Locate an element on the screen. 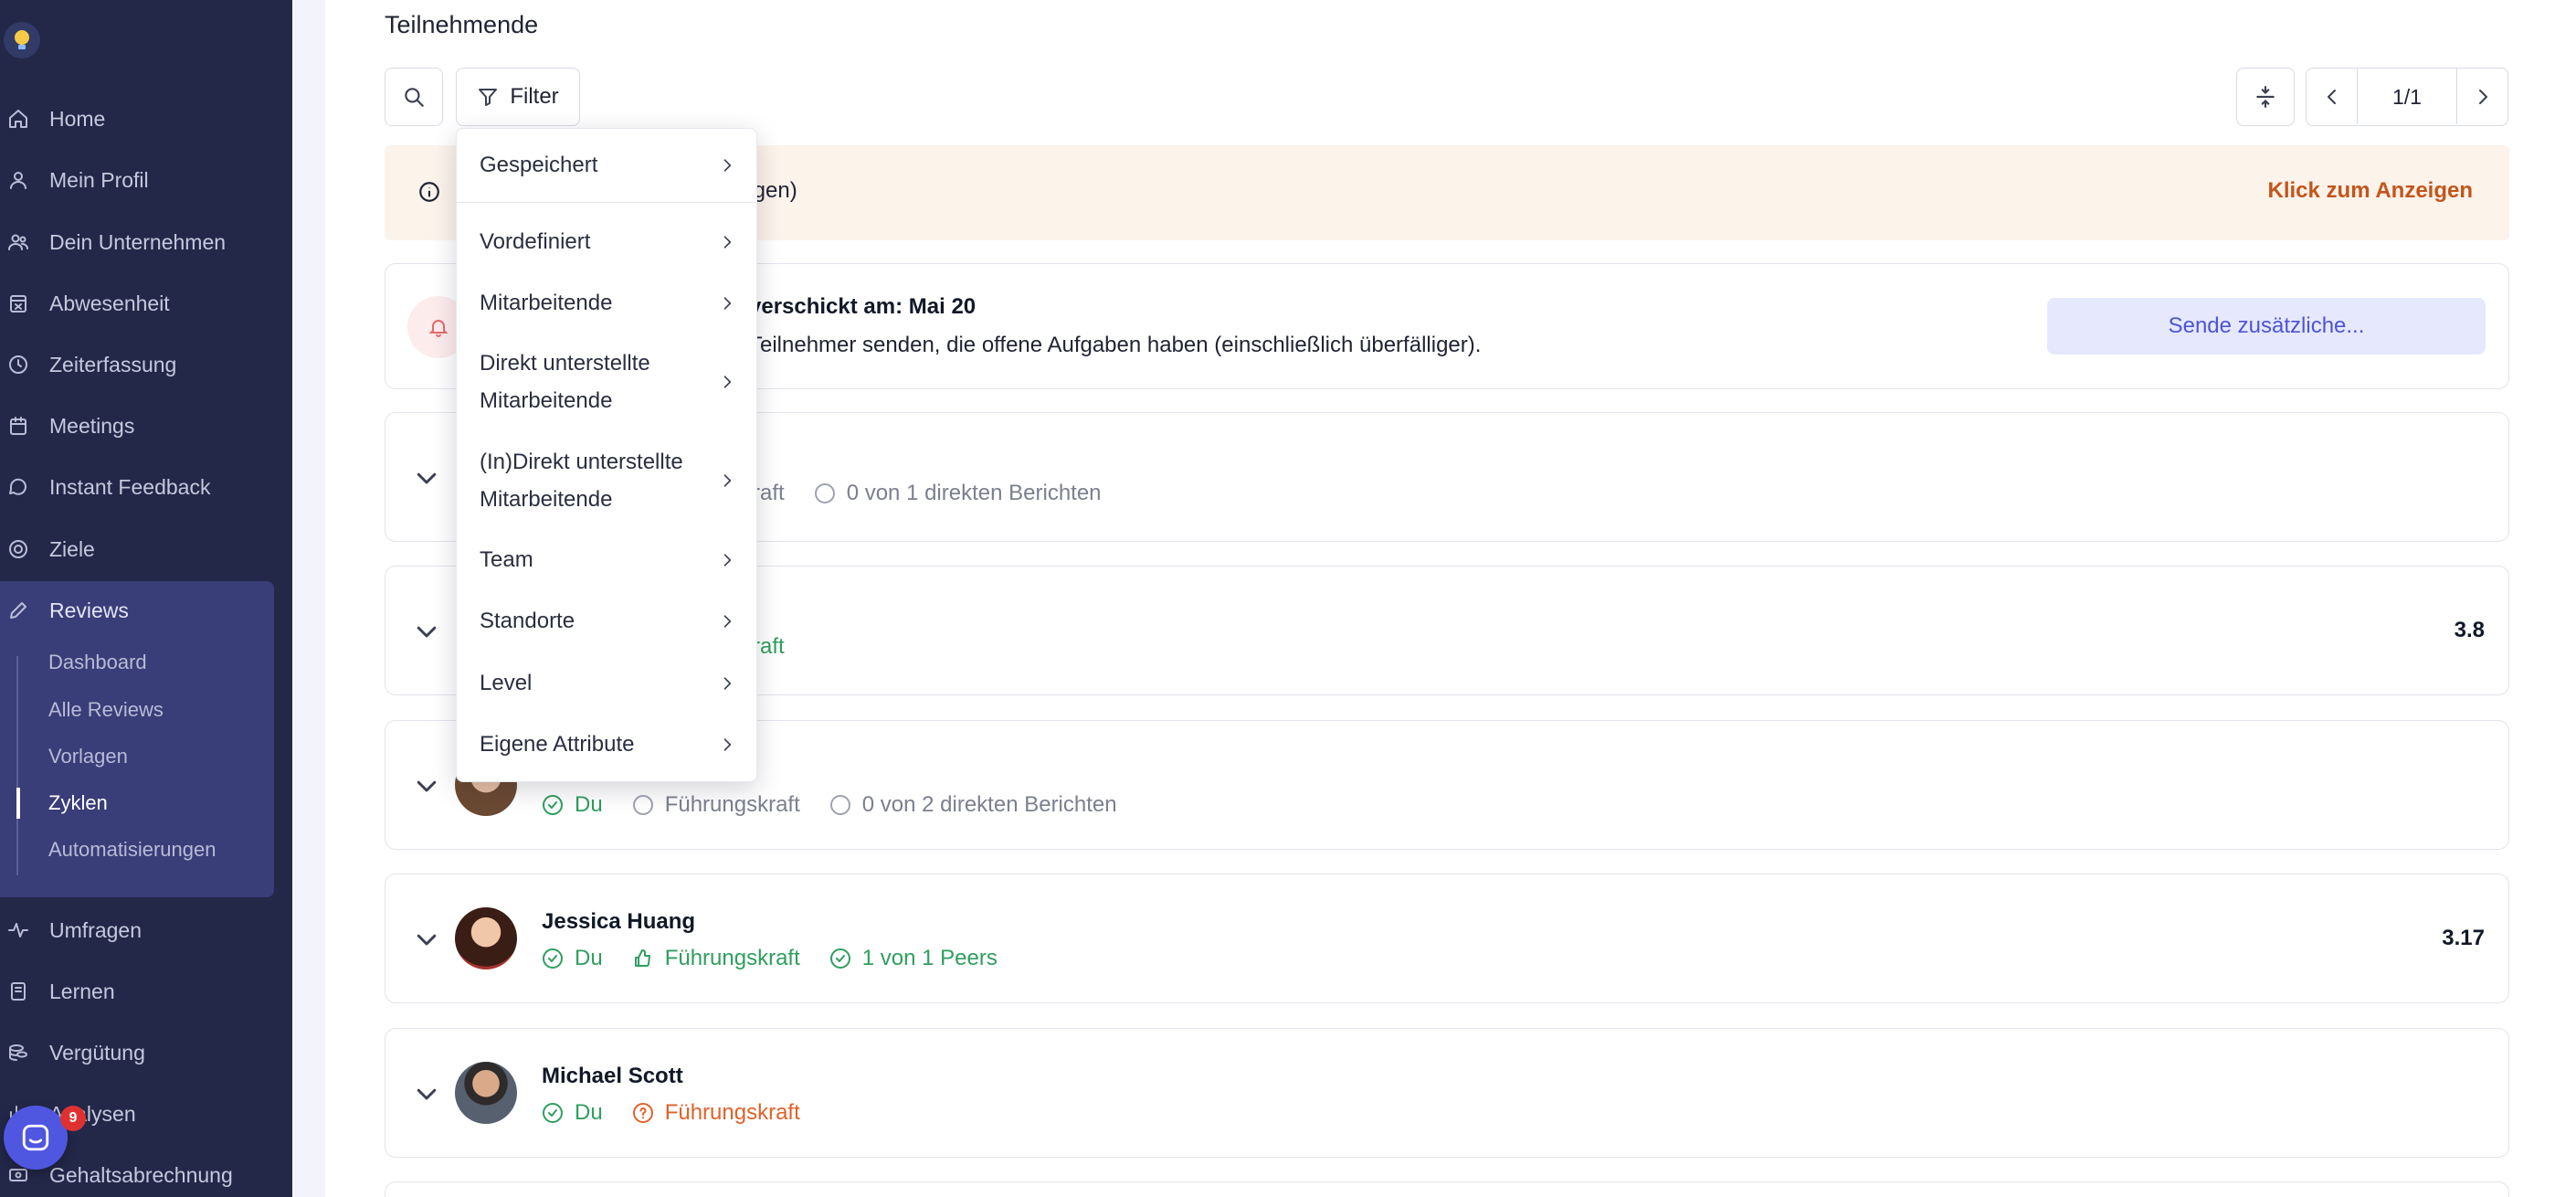 Image resolution: width=2576 pixels, height=1197 pixels. filter-option-eigene-attribute: Eigene Attribute is located at coordinates (607, 745).